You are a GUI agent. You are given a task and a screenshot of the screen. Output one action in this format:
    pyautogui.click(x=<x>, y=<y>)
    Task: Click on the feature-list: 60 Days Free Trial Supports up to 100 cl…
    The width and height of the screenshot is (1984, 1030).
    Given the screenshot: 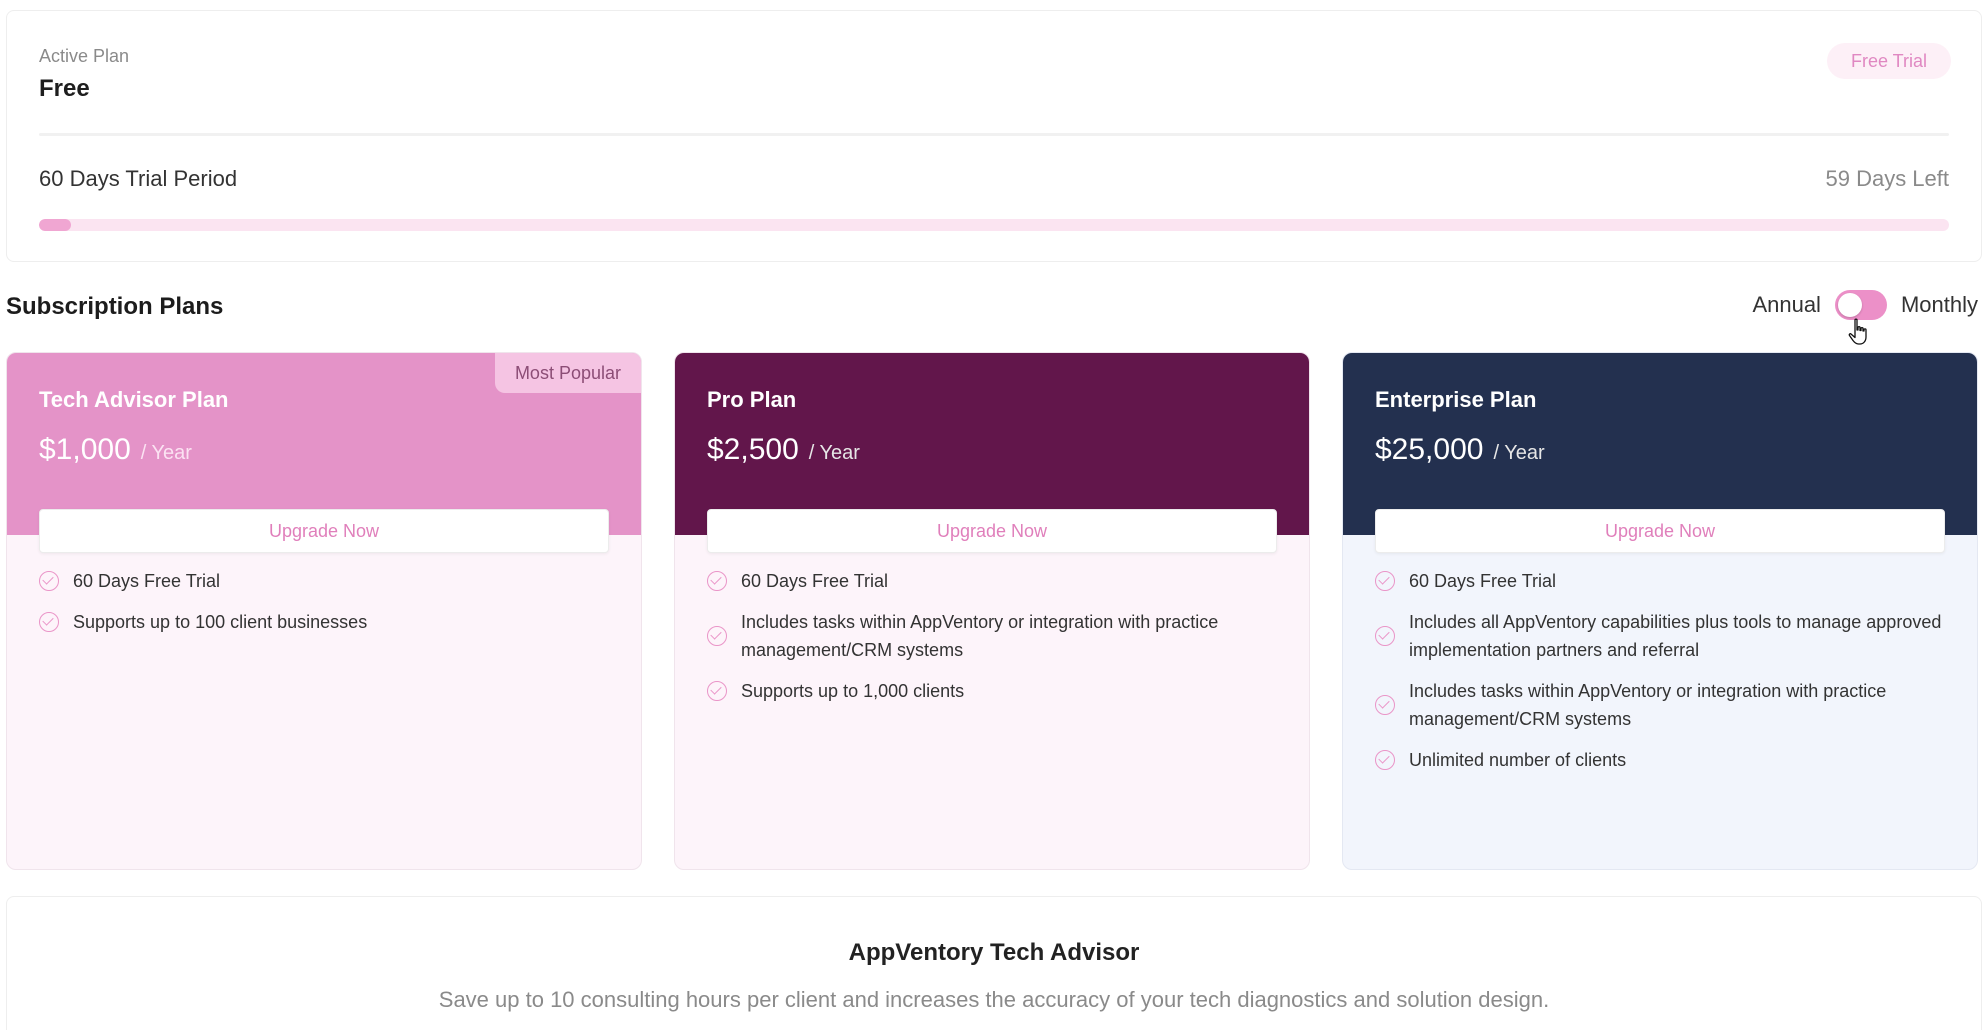 What is the action you would take?
    pyautogui.click(x=324, y=608)
    